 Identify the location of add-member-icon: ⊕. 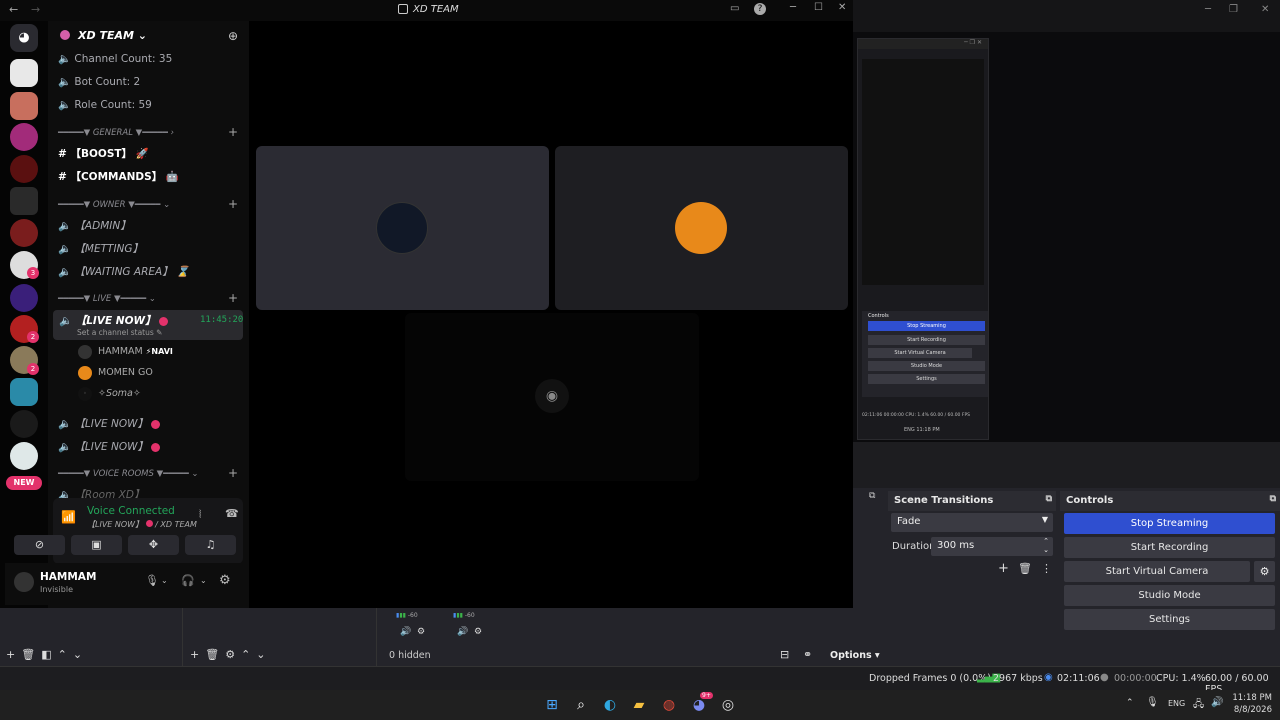
(233, 36).